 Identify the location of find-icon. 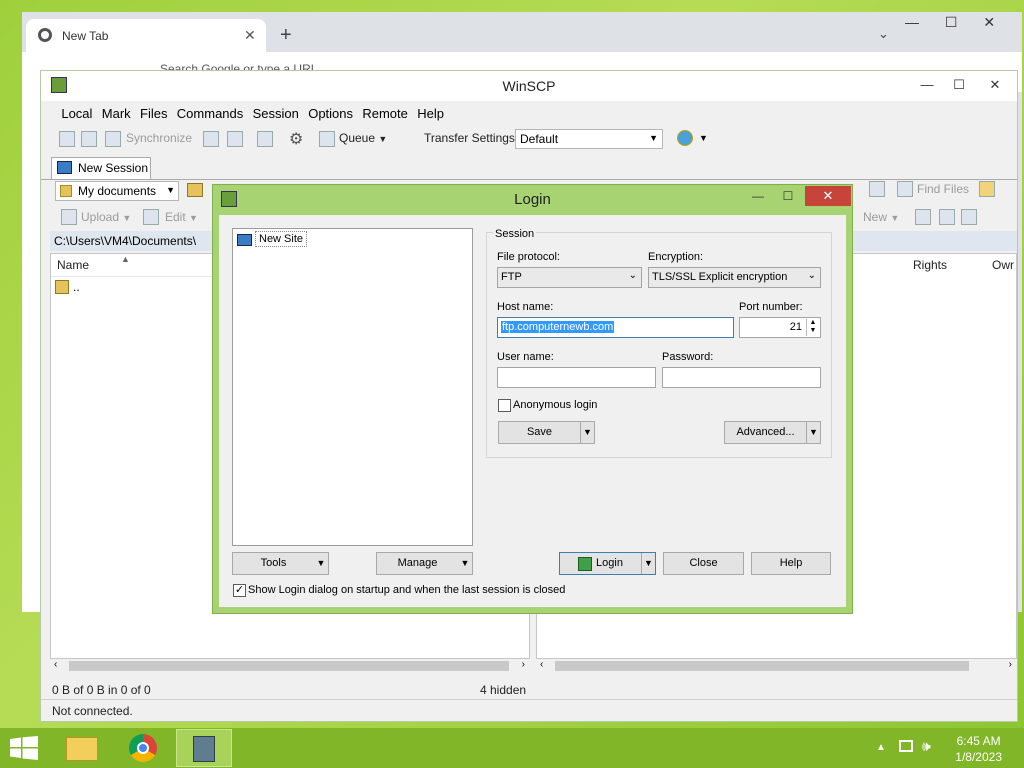
(265, 139).